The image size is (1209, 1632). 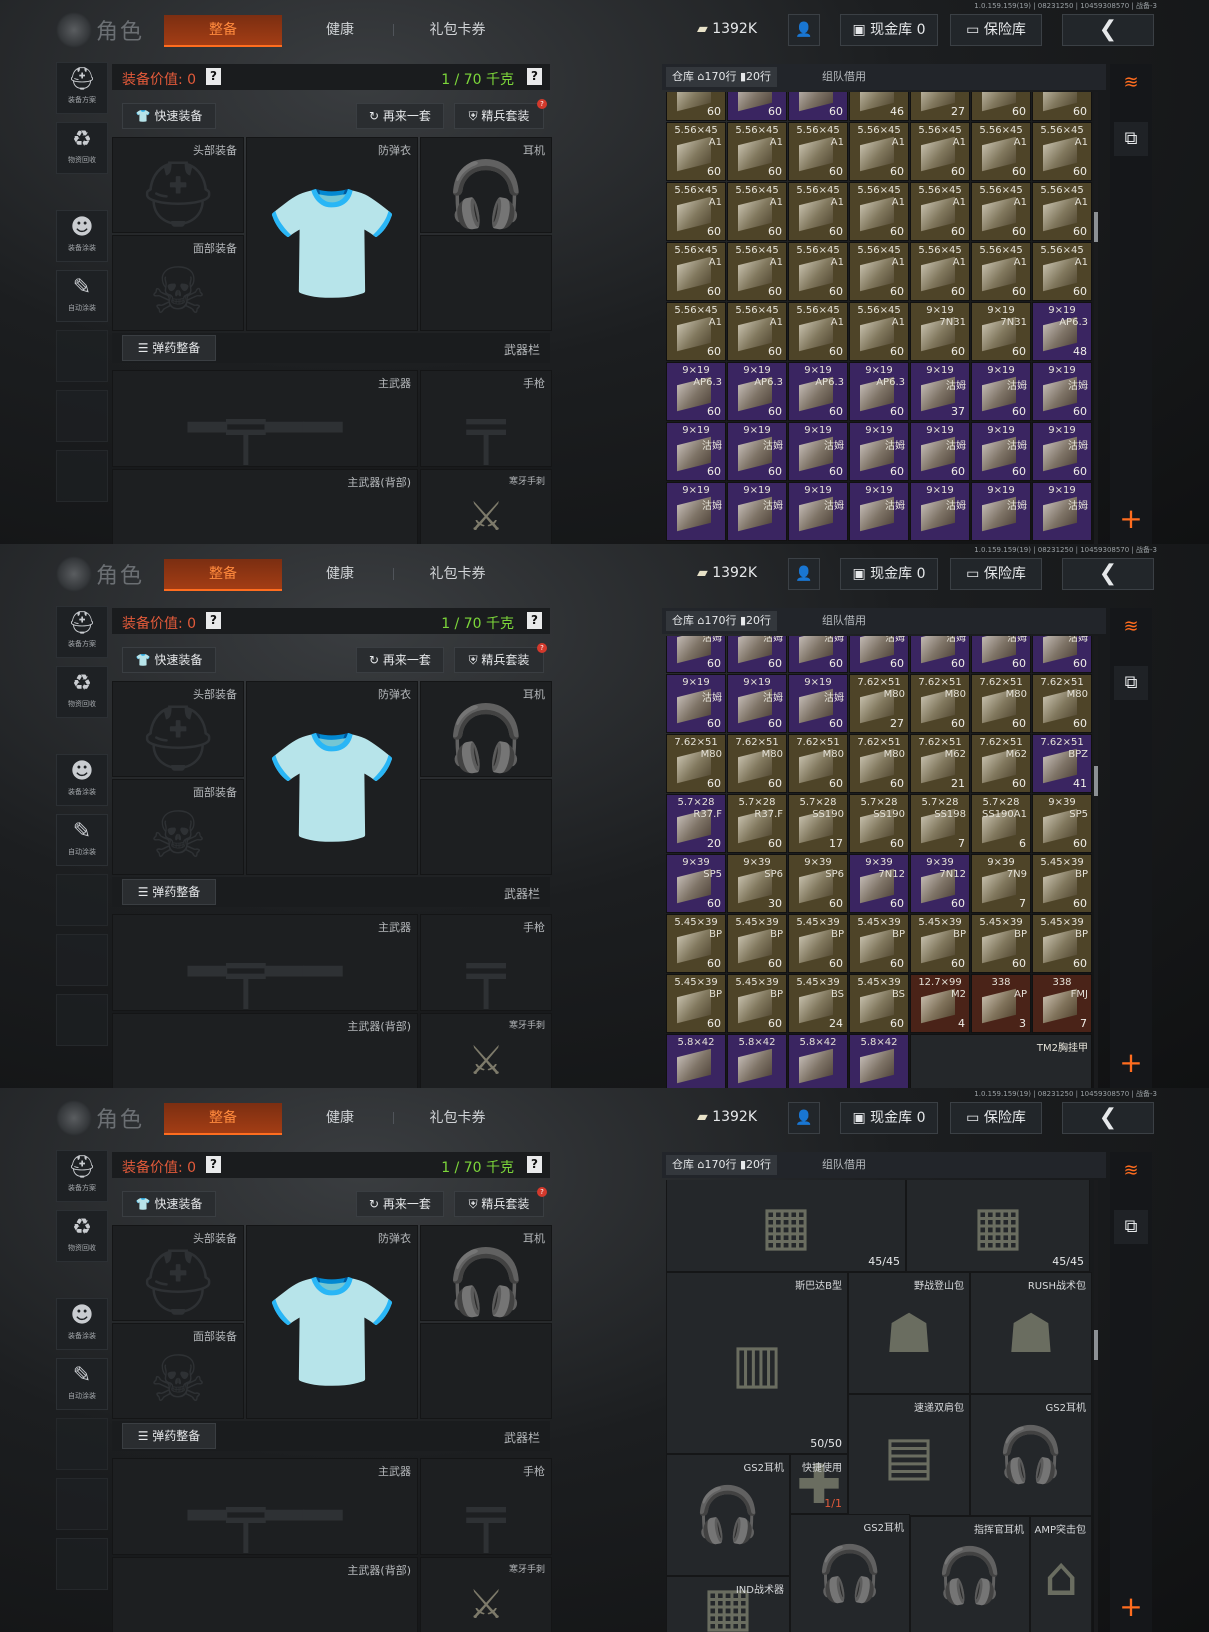 What do you see at coordinates (940, 106) in the screenshot?
I see `ammo-item: 27` at bounding box center [940, 106].